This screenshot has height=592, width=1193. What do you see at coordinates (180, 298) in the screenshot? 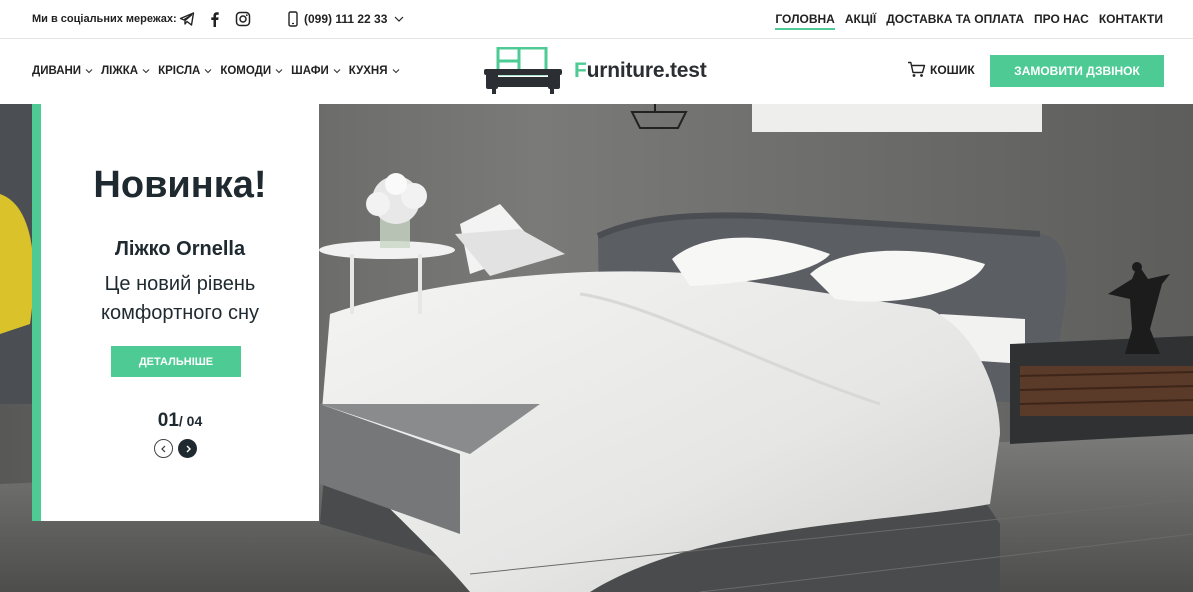
I see `product-description: Це новий рівень комфортного сну` at bounding box center [180, 298].